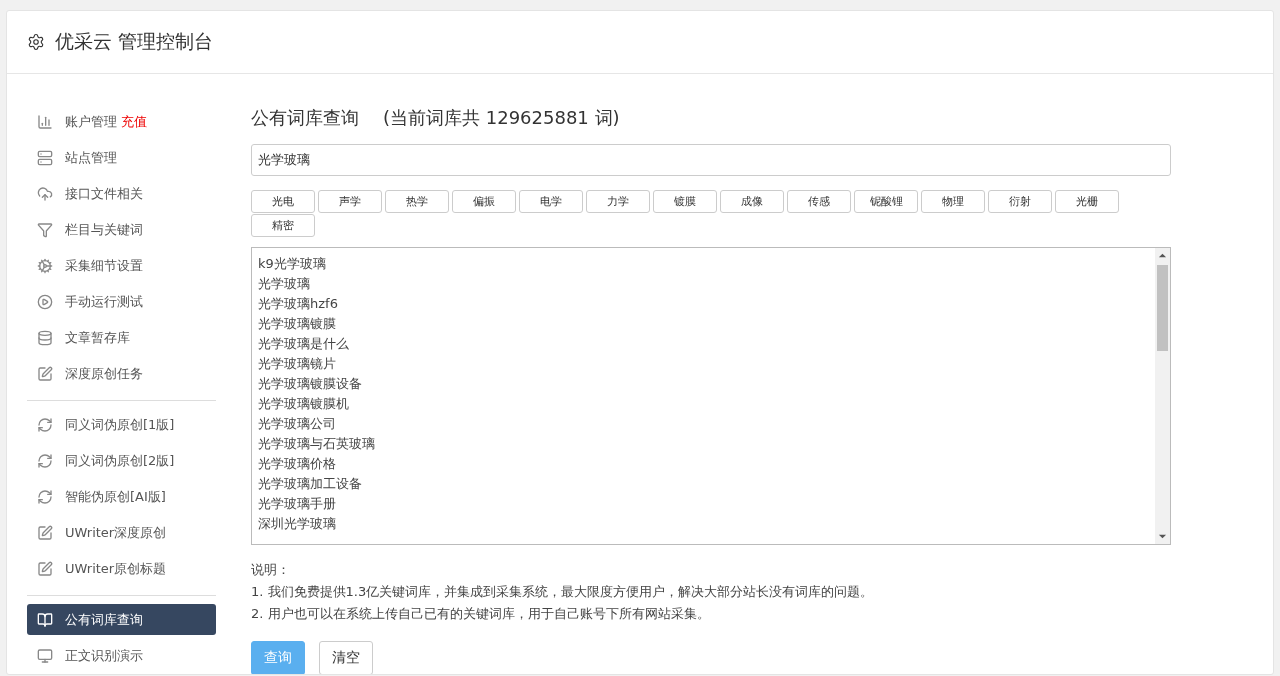 Image resolution: width=1280 pixels, height=676 pixels. What do you see at coordinates (104, 619) in the screenshot?
I see `sidebar-label: 公有词库查询` at bounding box center [104, 619].